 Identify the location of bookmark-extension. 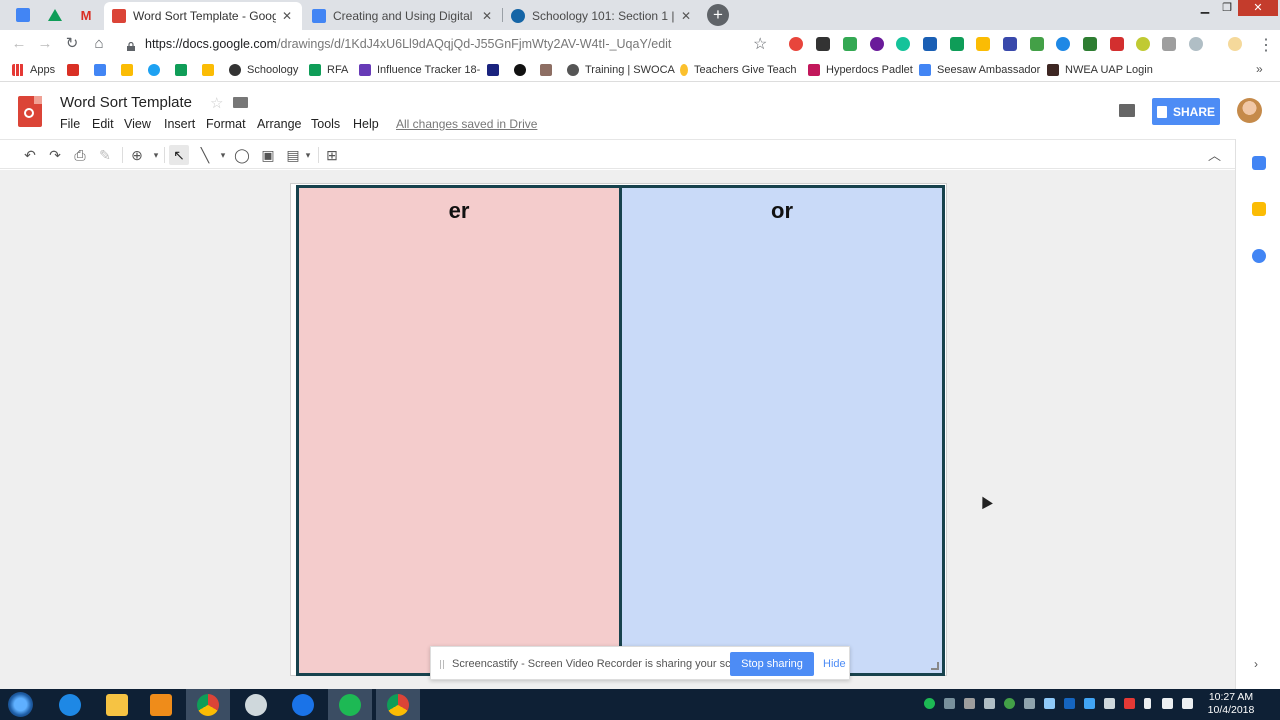
(496, 70).